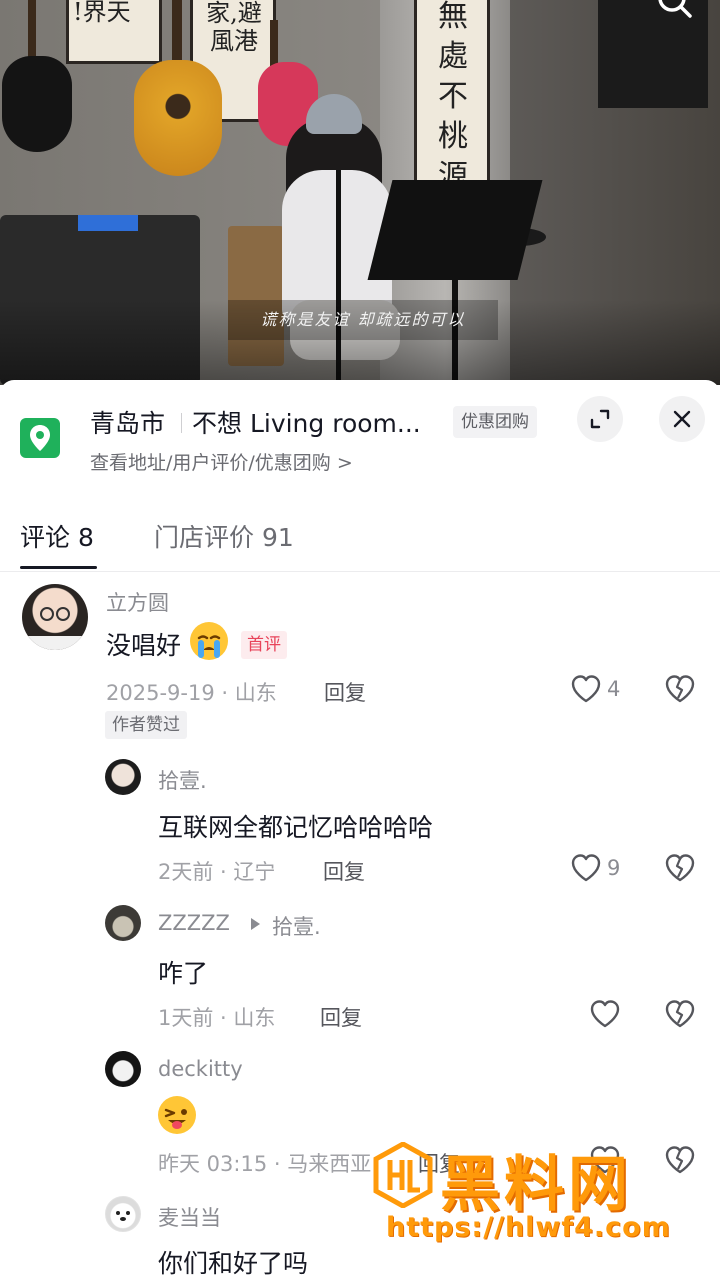 The height and width of the screenshot is (1280, 720). I want to click on author-liked-badge: 作者赞过, so click(146, 725).